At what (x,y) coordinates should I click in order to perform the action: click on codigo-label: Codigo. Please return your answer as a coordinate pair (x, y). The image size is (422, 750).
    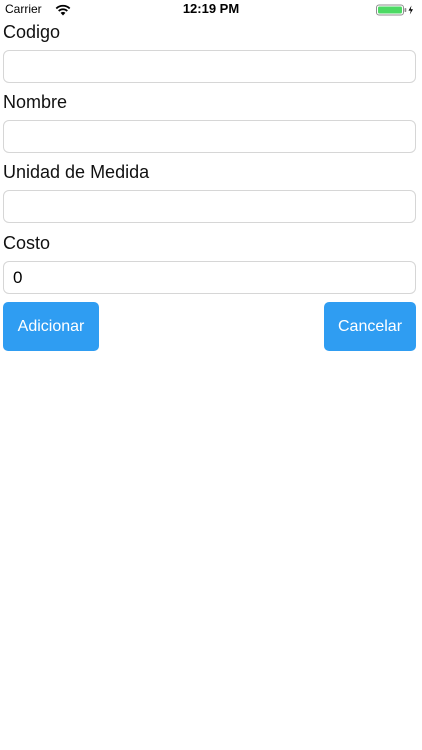
    Looking at the image, I should click on (32, 32).